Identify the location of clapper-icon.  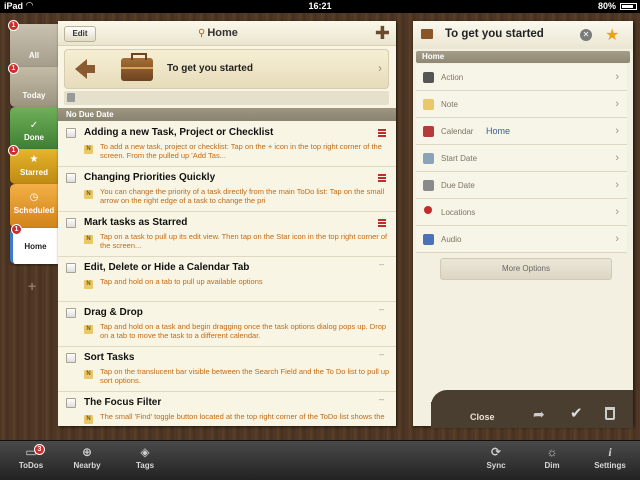
(428, 77).